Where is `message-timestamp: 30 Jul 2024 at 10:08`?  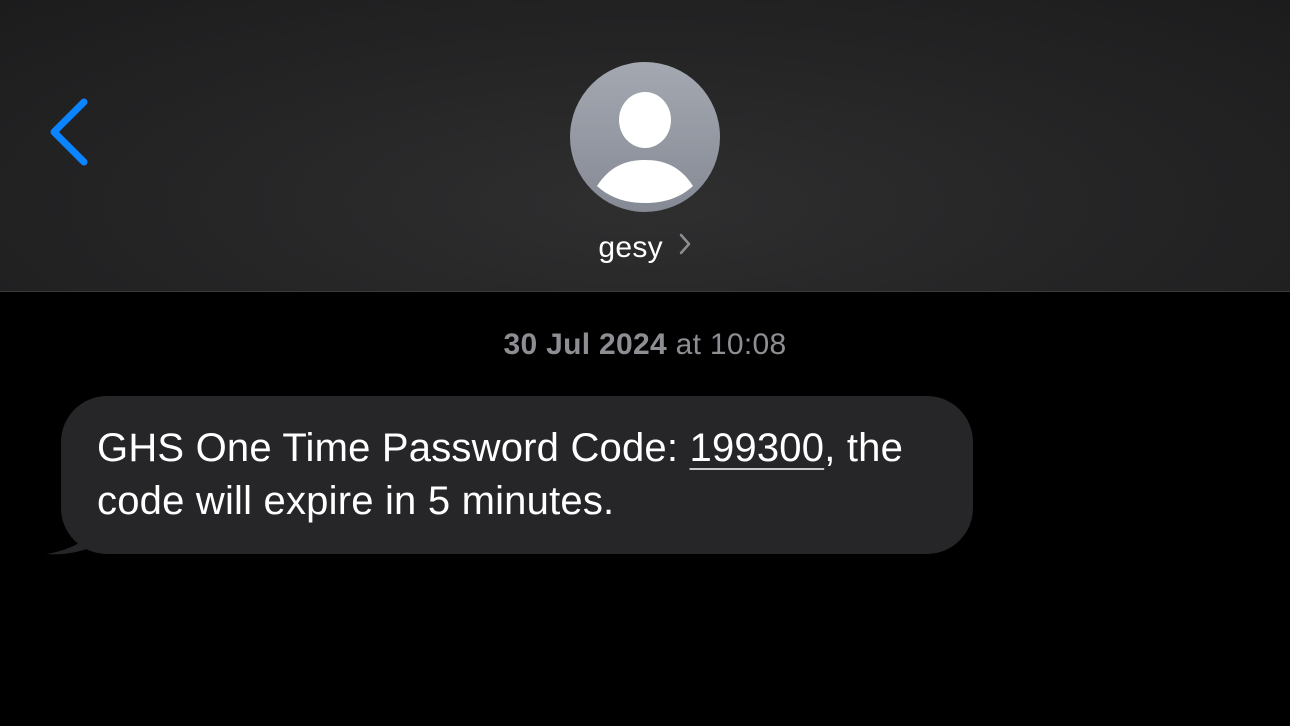
message-timestamp: 30 Jul 2024 at 10:08 is located at coordinates (645, 345).